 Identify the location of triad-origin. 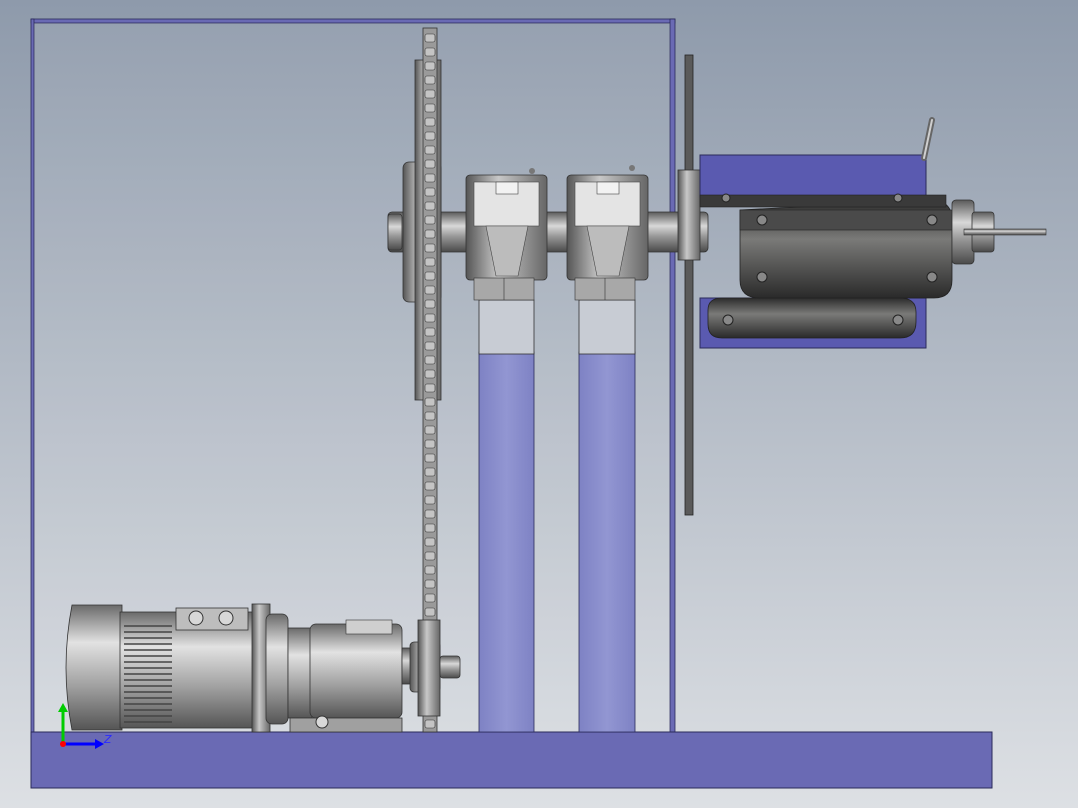
(63, 744).